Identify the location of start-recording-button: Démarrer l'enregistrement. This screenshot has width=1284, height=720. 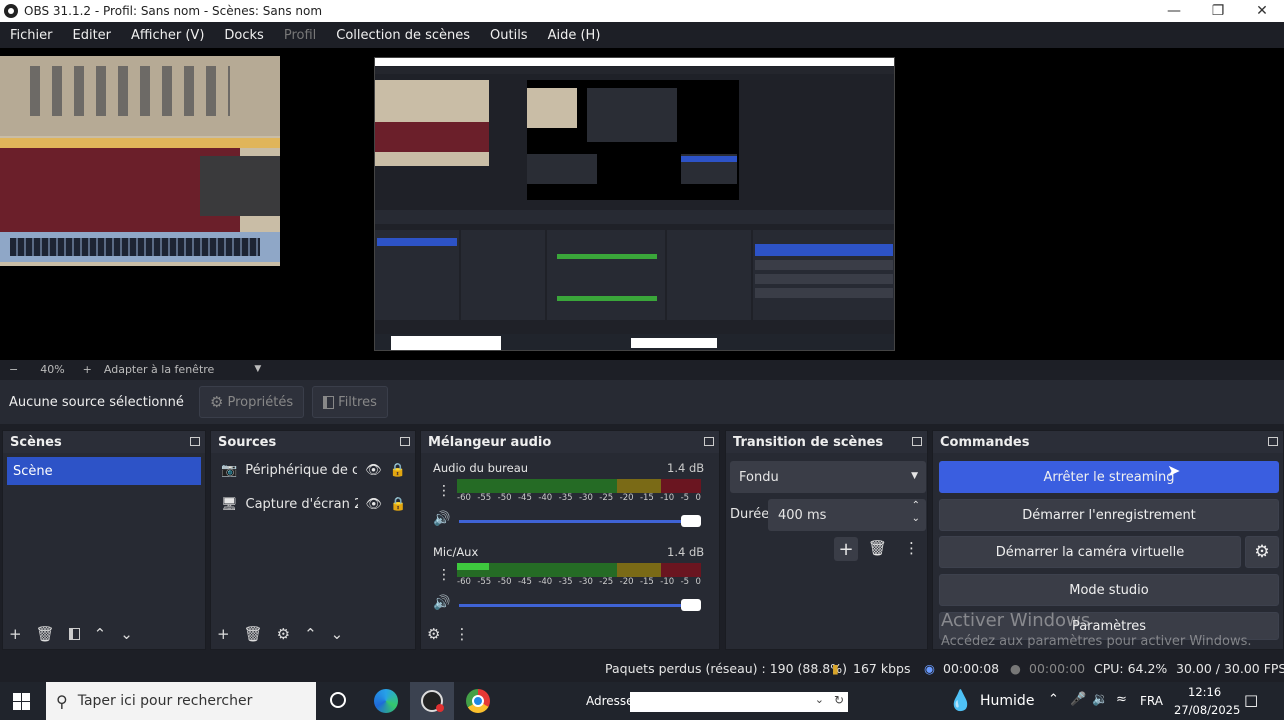
(1109, 515).